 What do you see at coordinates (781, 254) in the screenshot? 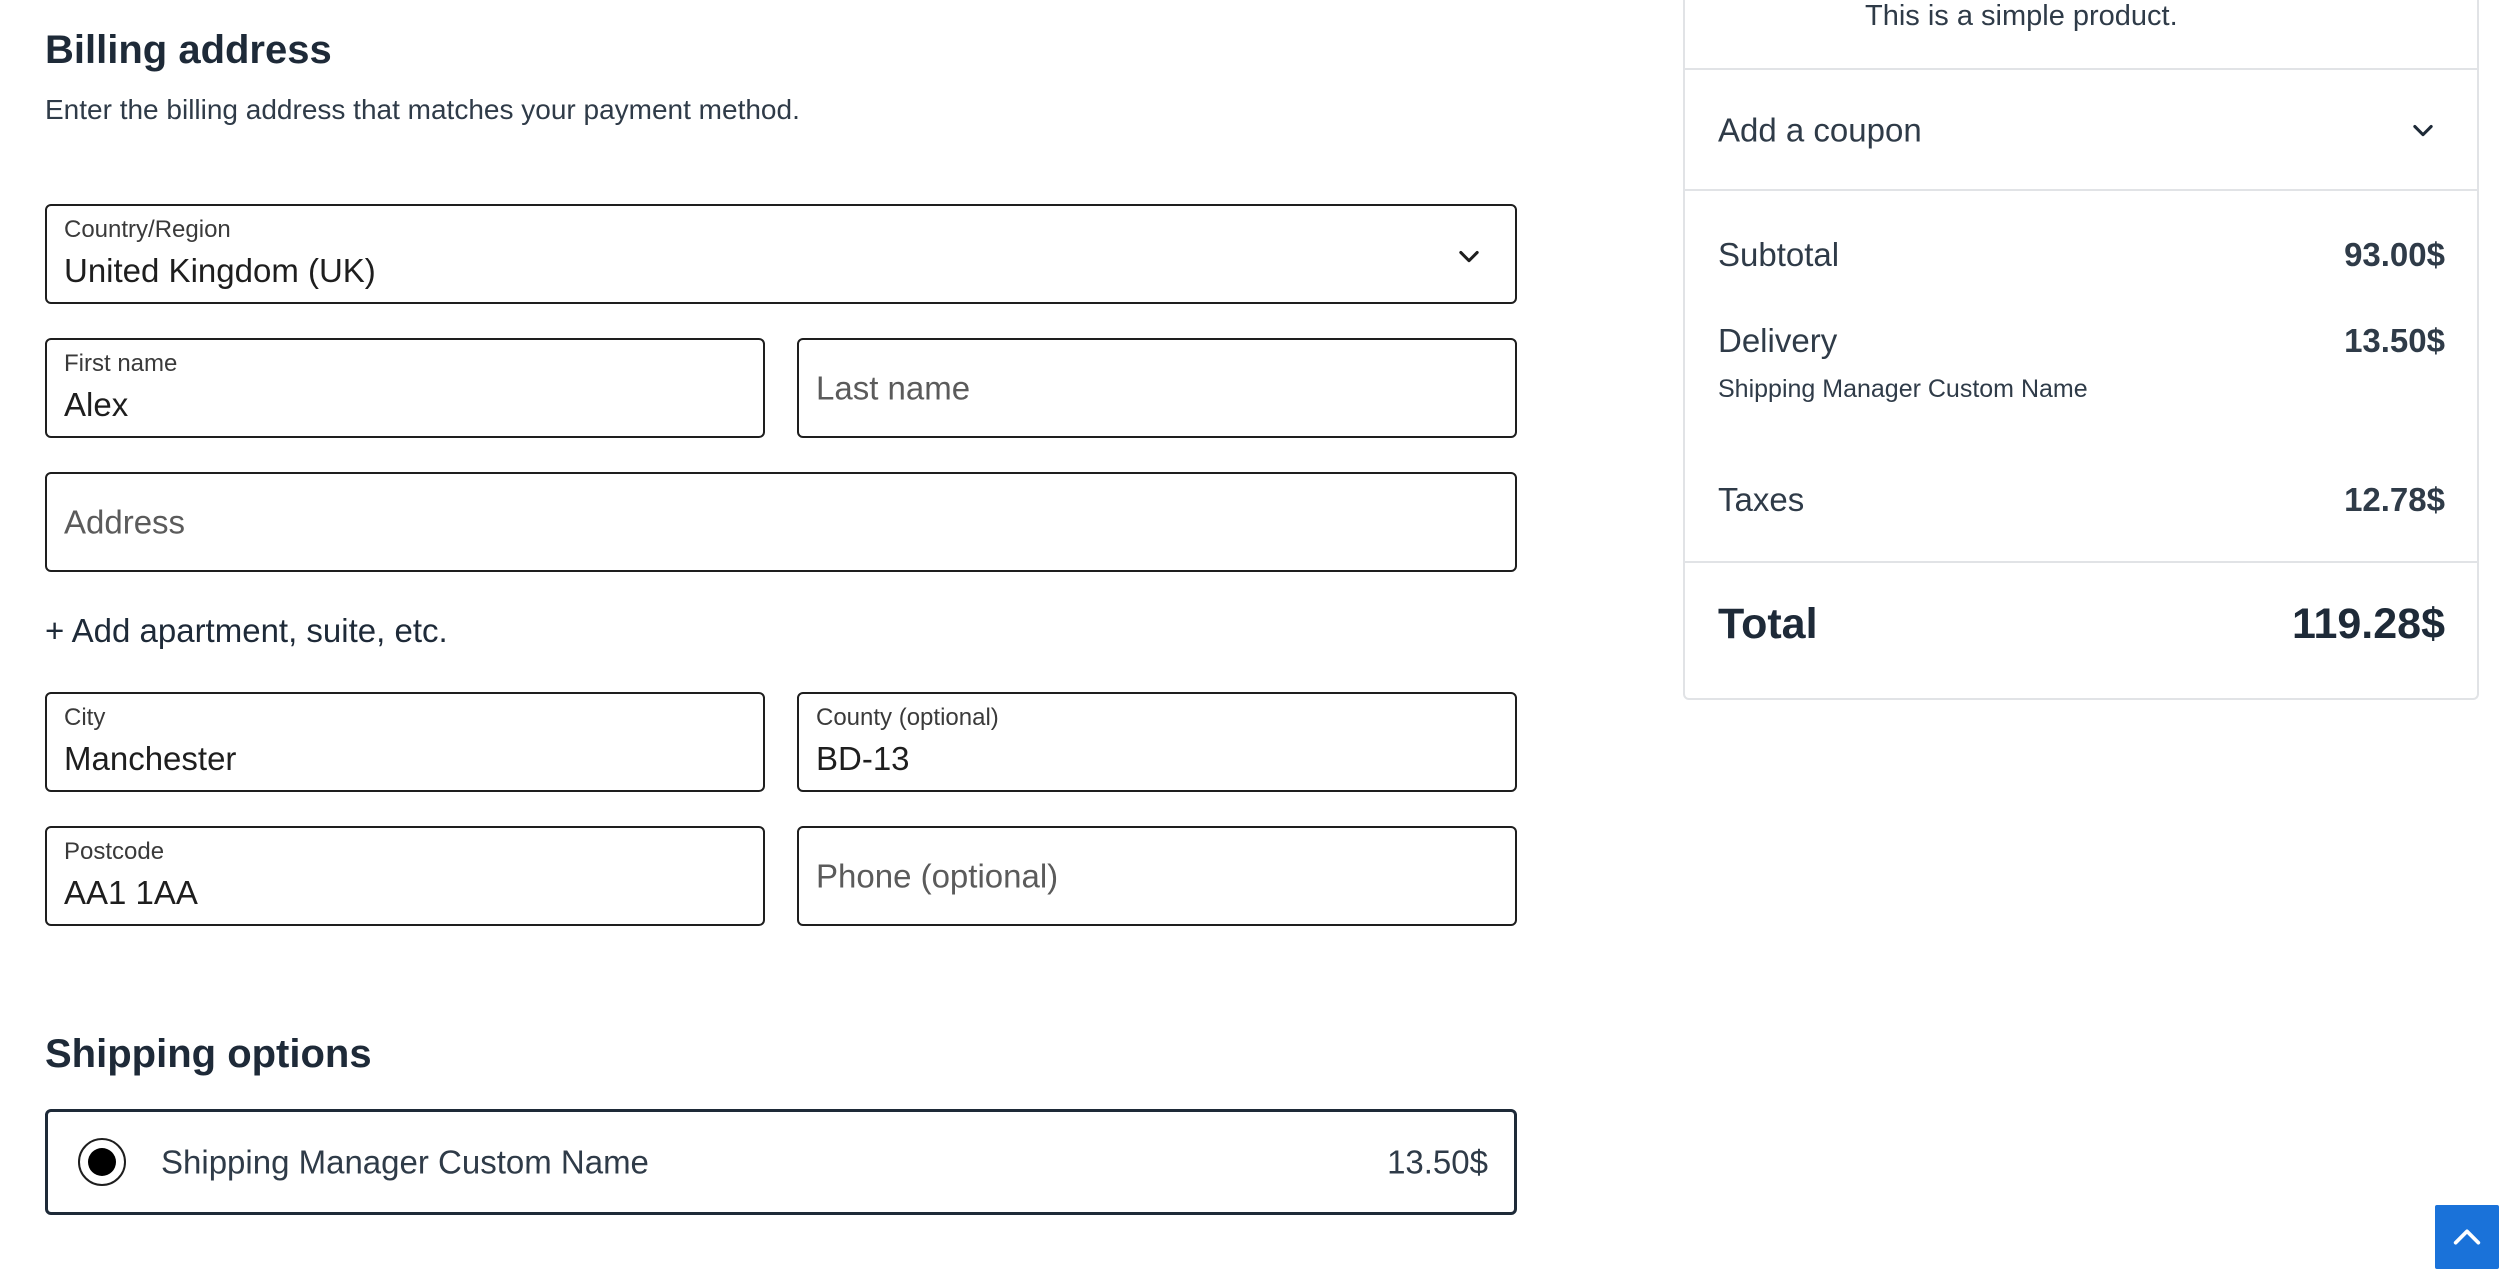
I see `country-region-select: Country/Region United Kingdom (UK)` at bounding box center [781, 254].